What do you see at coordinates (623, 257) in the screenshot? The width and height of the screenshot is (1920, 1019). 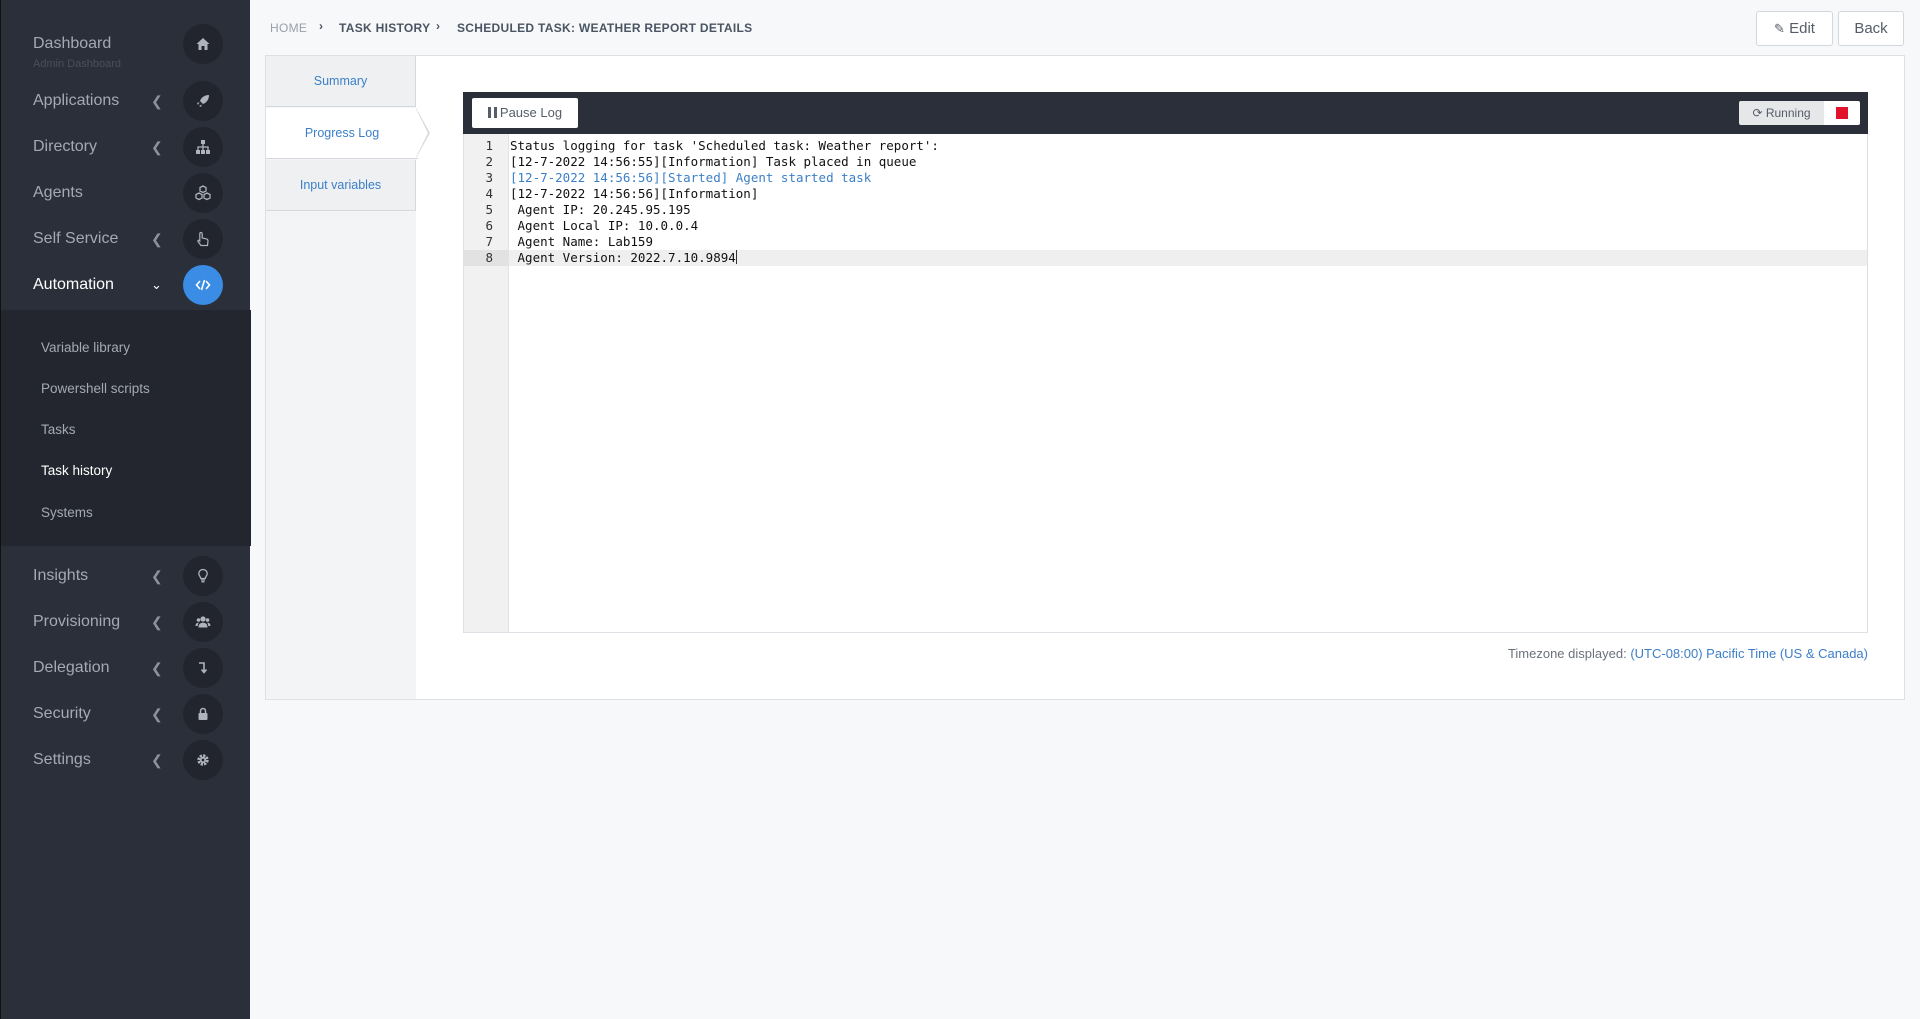 I see `log-line-current-text: Agent Version: 2022.7.10.9894` at bounding box center [623, 257].